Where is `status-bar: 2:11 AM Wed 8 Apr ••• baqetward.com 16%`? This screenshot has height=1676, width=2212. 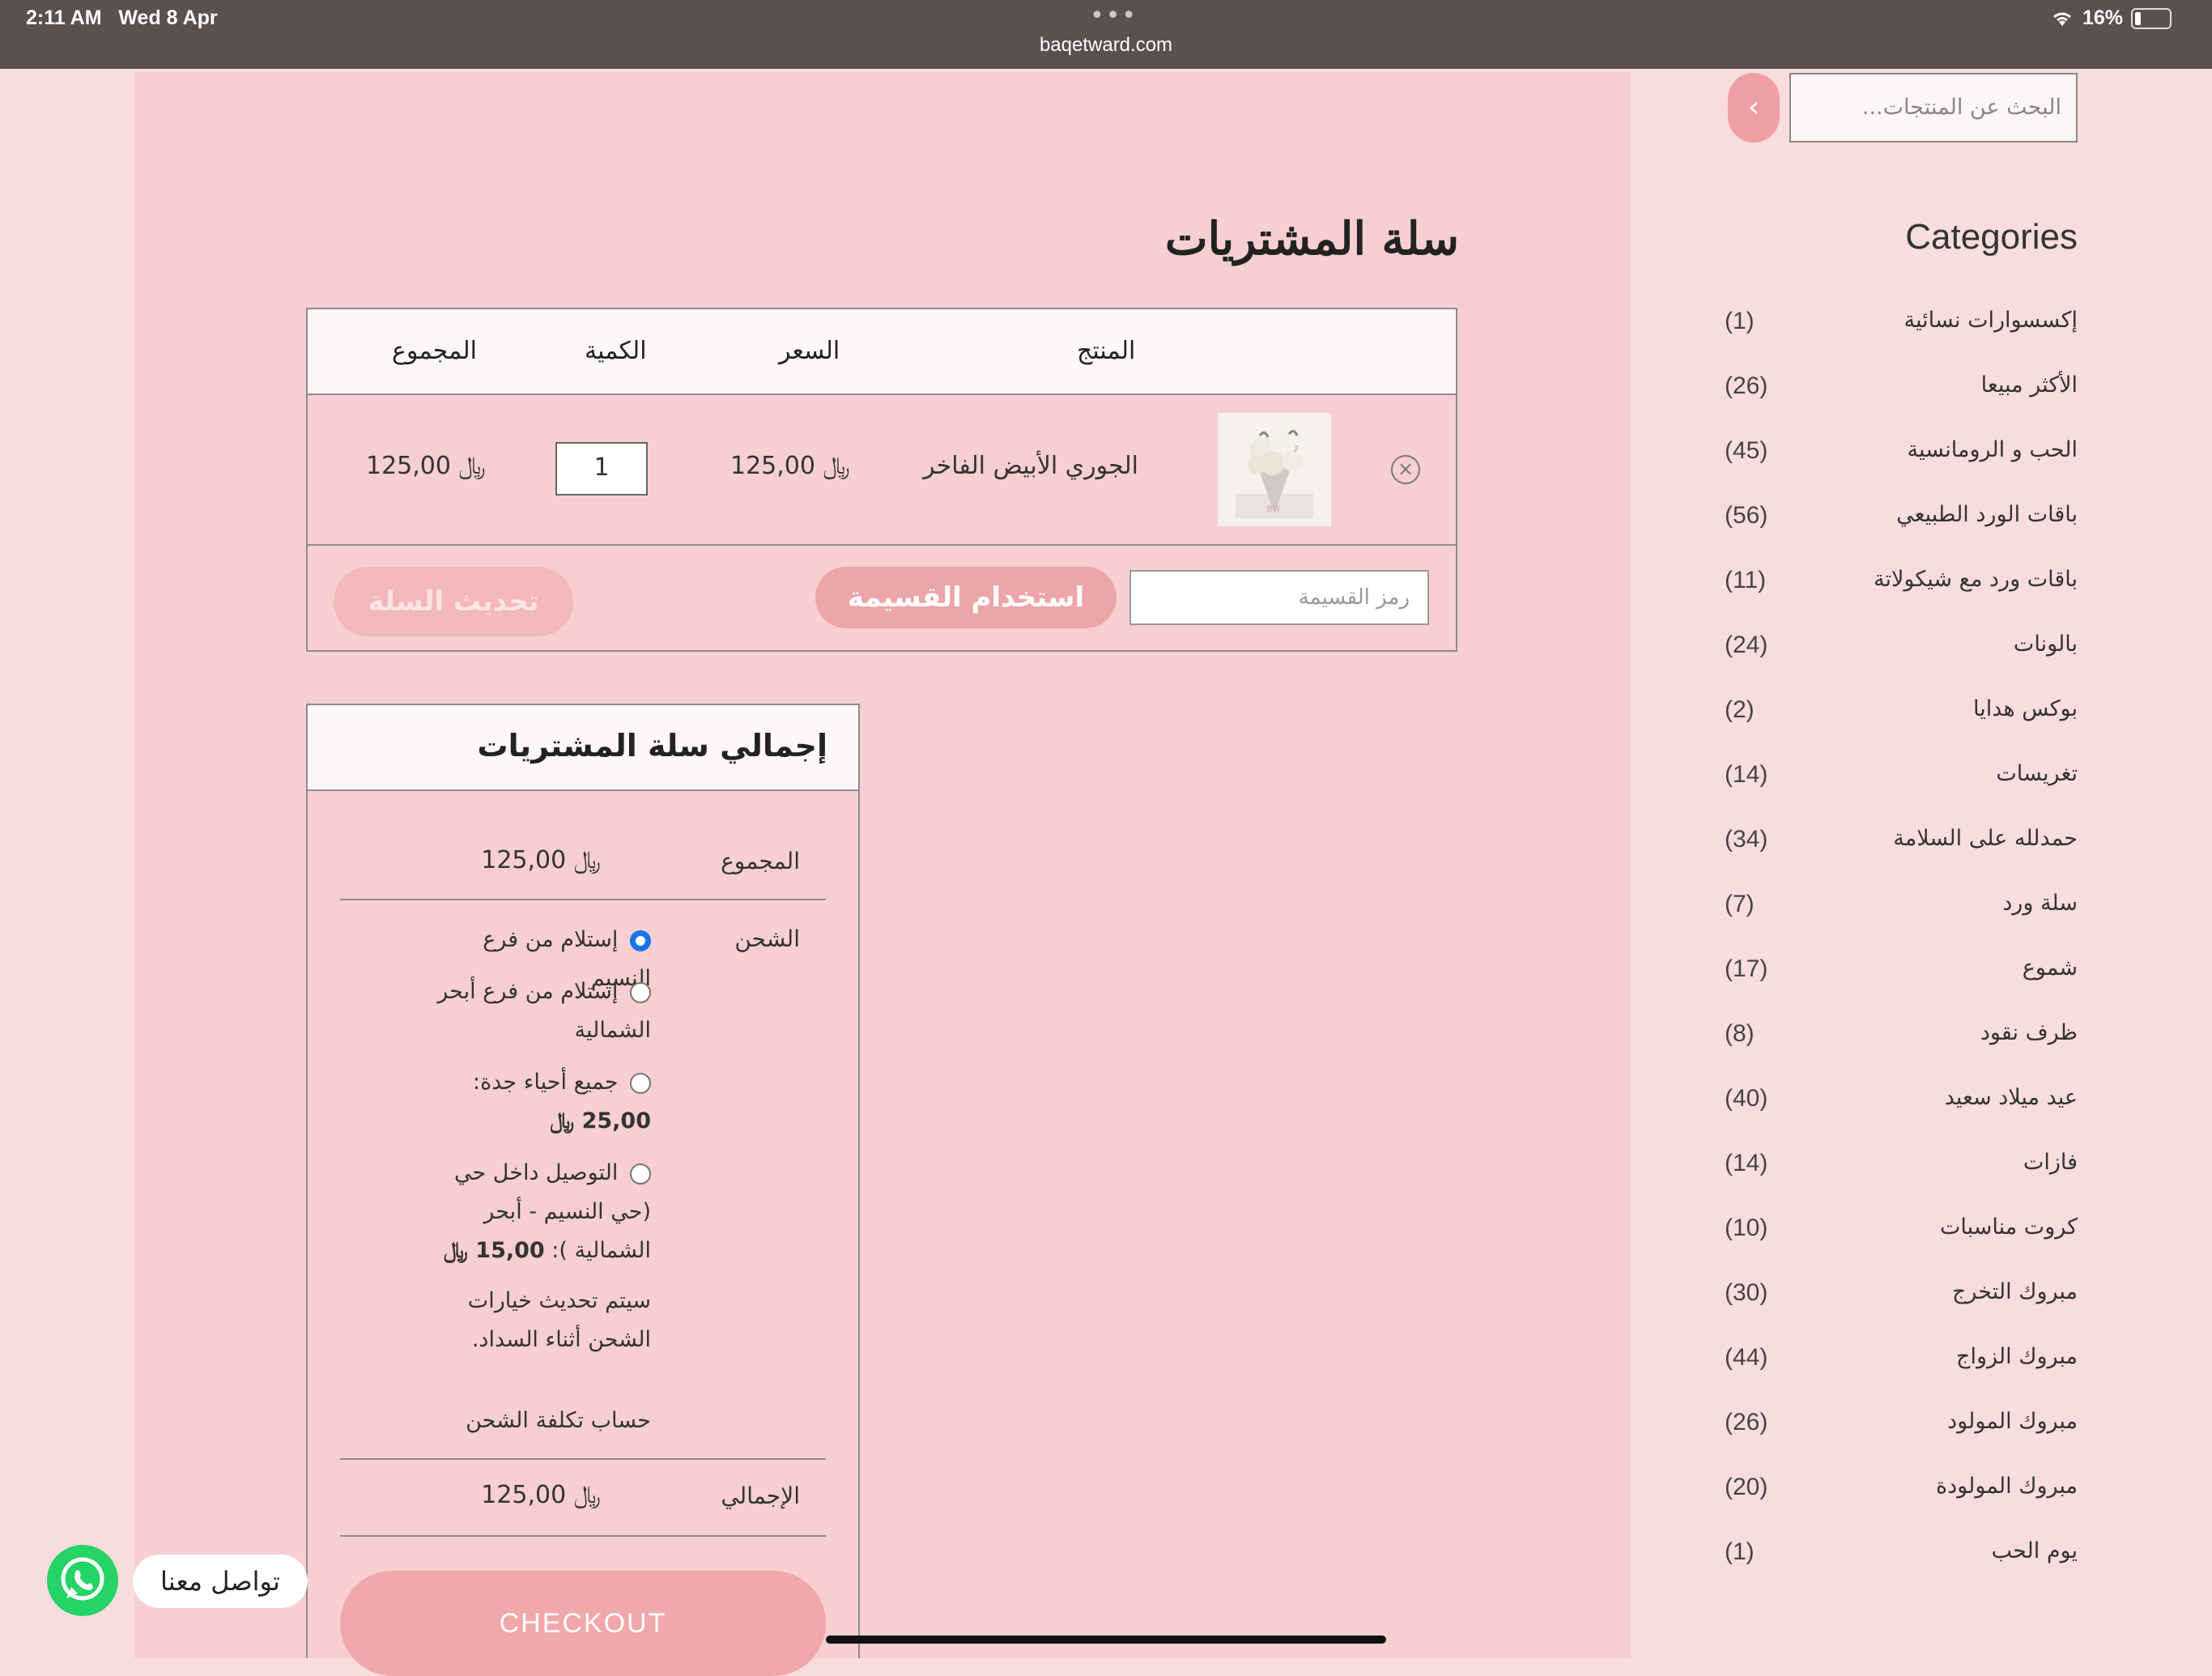
status-bar: 2:11 AM Wed 8 Apr ••• baqetward.com 16% is located at coordinates (1106, 34).